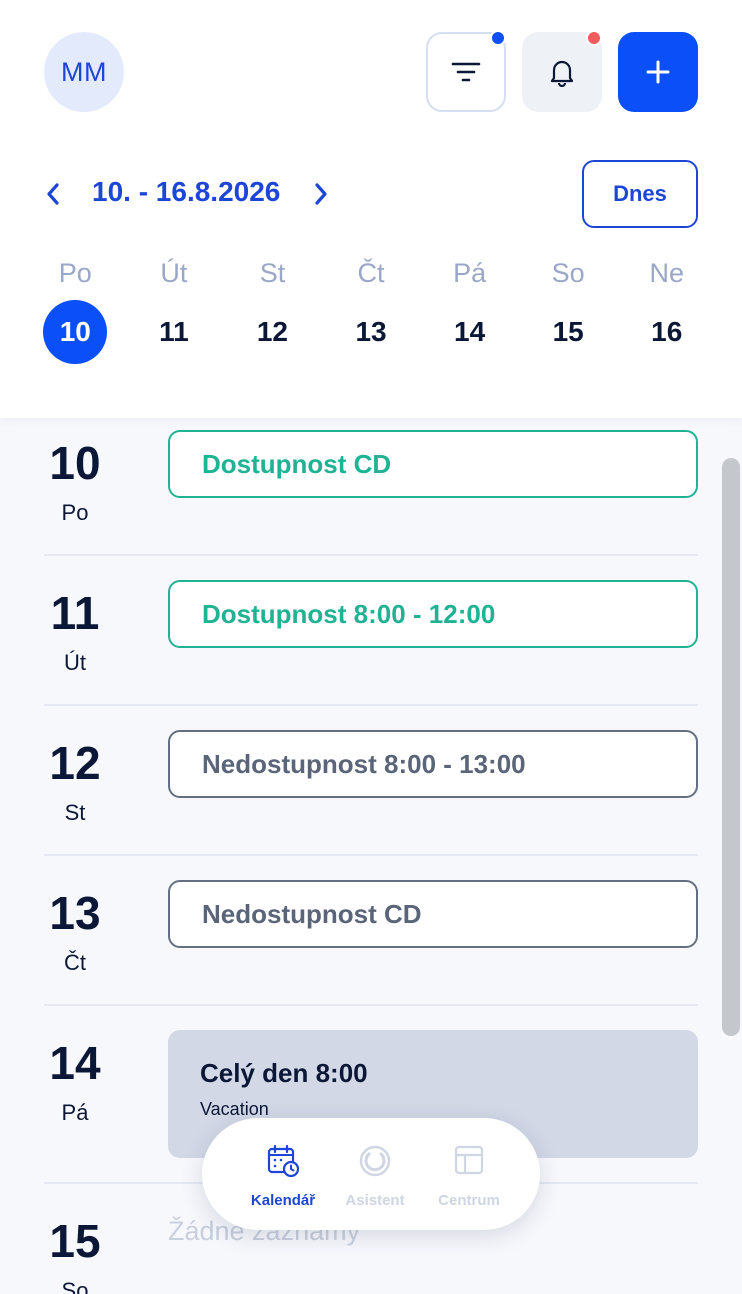 This screenshot has width=742, height=1294. What do you see at coordinates (75, 1286) in the screenshot?
I see `agenda-day-name: So` at bounding box center [75, 1286].